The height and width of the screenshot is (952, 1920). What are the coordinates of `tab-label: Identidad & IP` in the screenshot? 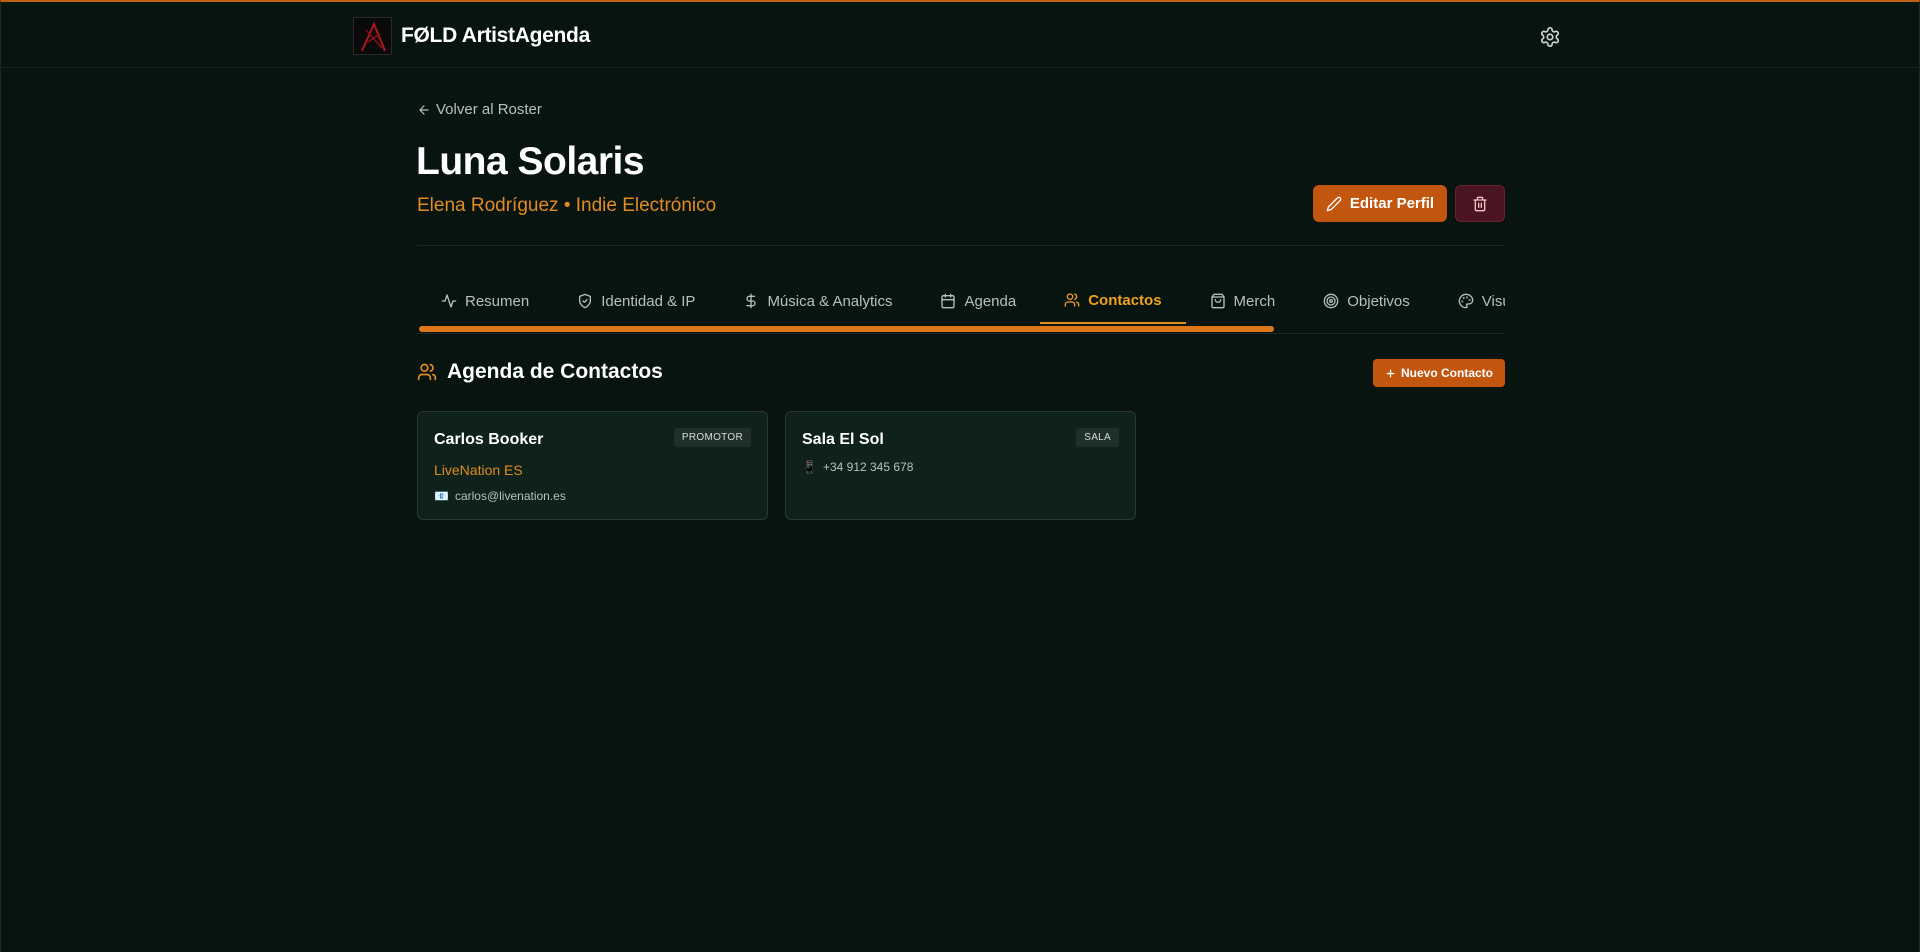 It's located at (648, 301).